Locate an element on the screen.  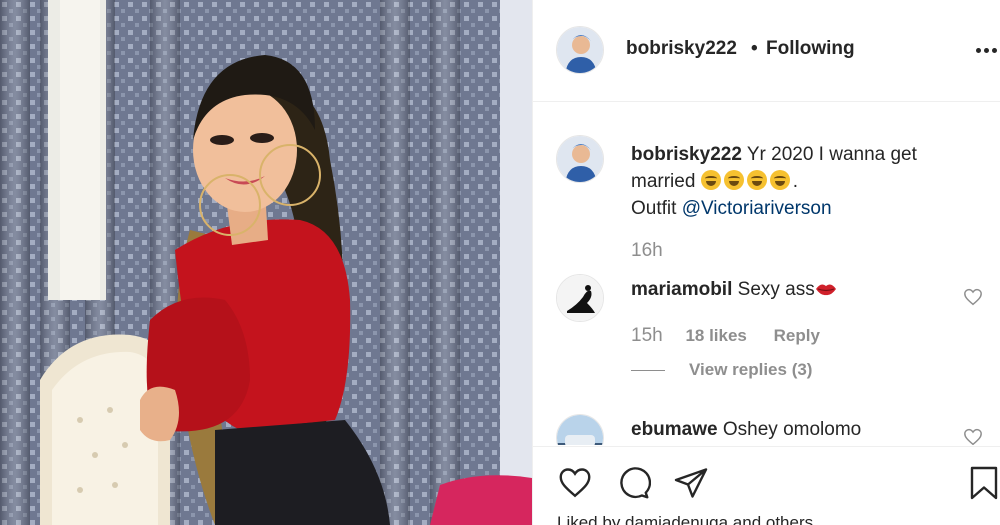
like-button is located at coordinates (575, 483).